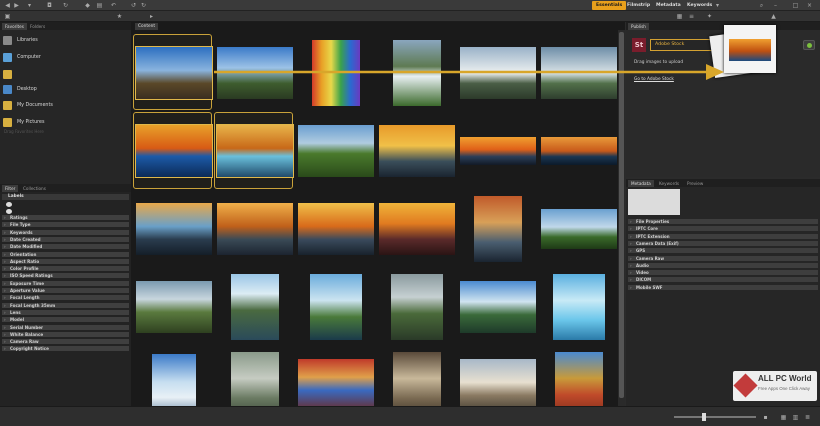 The height and width of the screenshot is (426, 820). I want to click on metadata-section-row: GPS, so click(723, 251).